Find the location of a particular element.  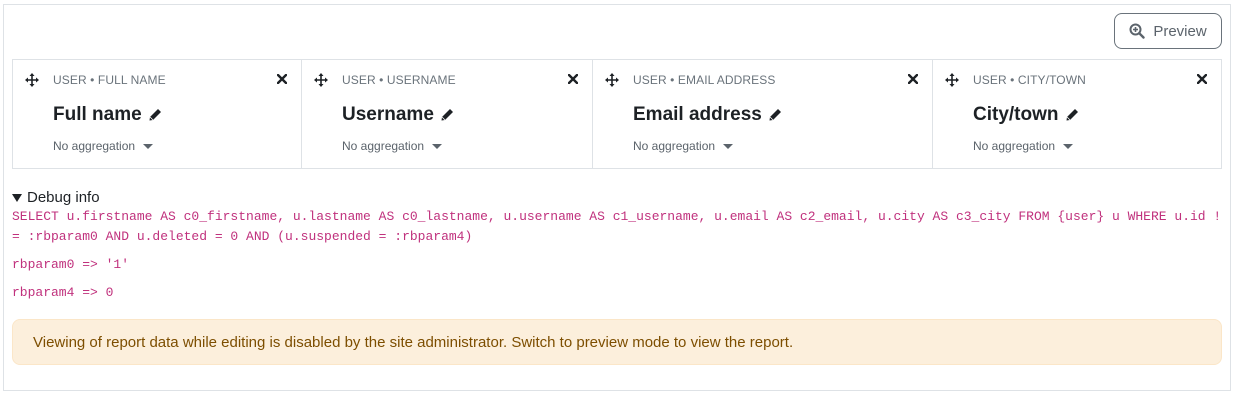

magnifier-zoom-icon is located at coordinates (1137, 31).